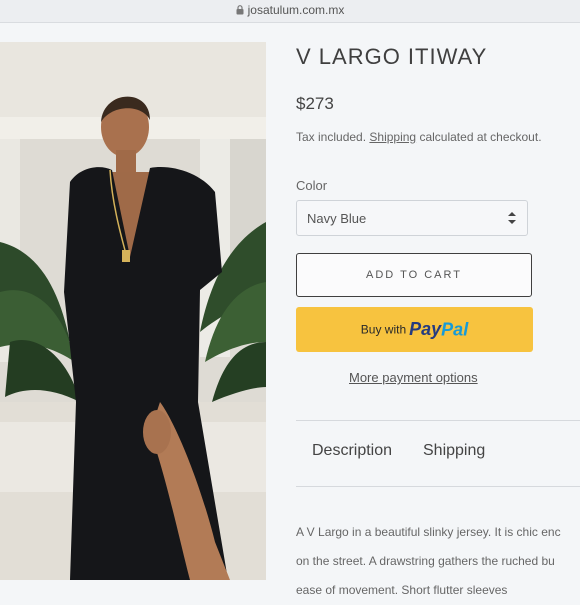 The height and width of the screenshot is (605, 580). Describe the element at coordinates (454, 451) in the screenshot. I see `tab-shipping: Shipping` at that location.